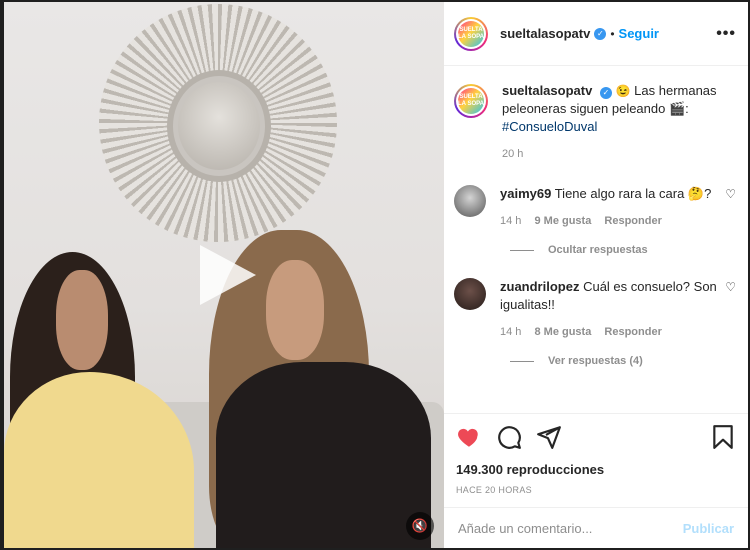 This screenshot has width=750, height=550. What do you see at coordinates (570, 528) in the screenshot?
I see `comment-input` at bounding box center [570, 528].